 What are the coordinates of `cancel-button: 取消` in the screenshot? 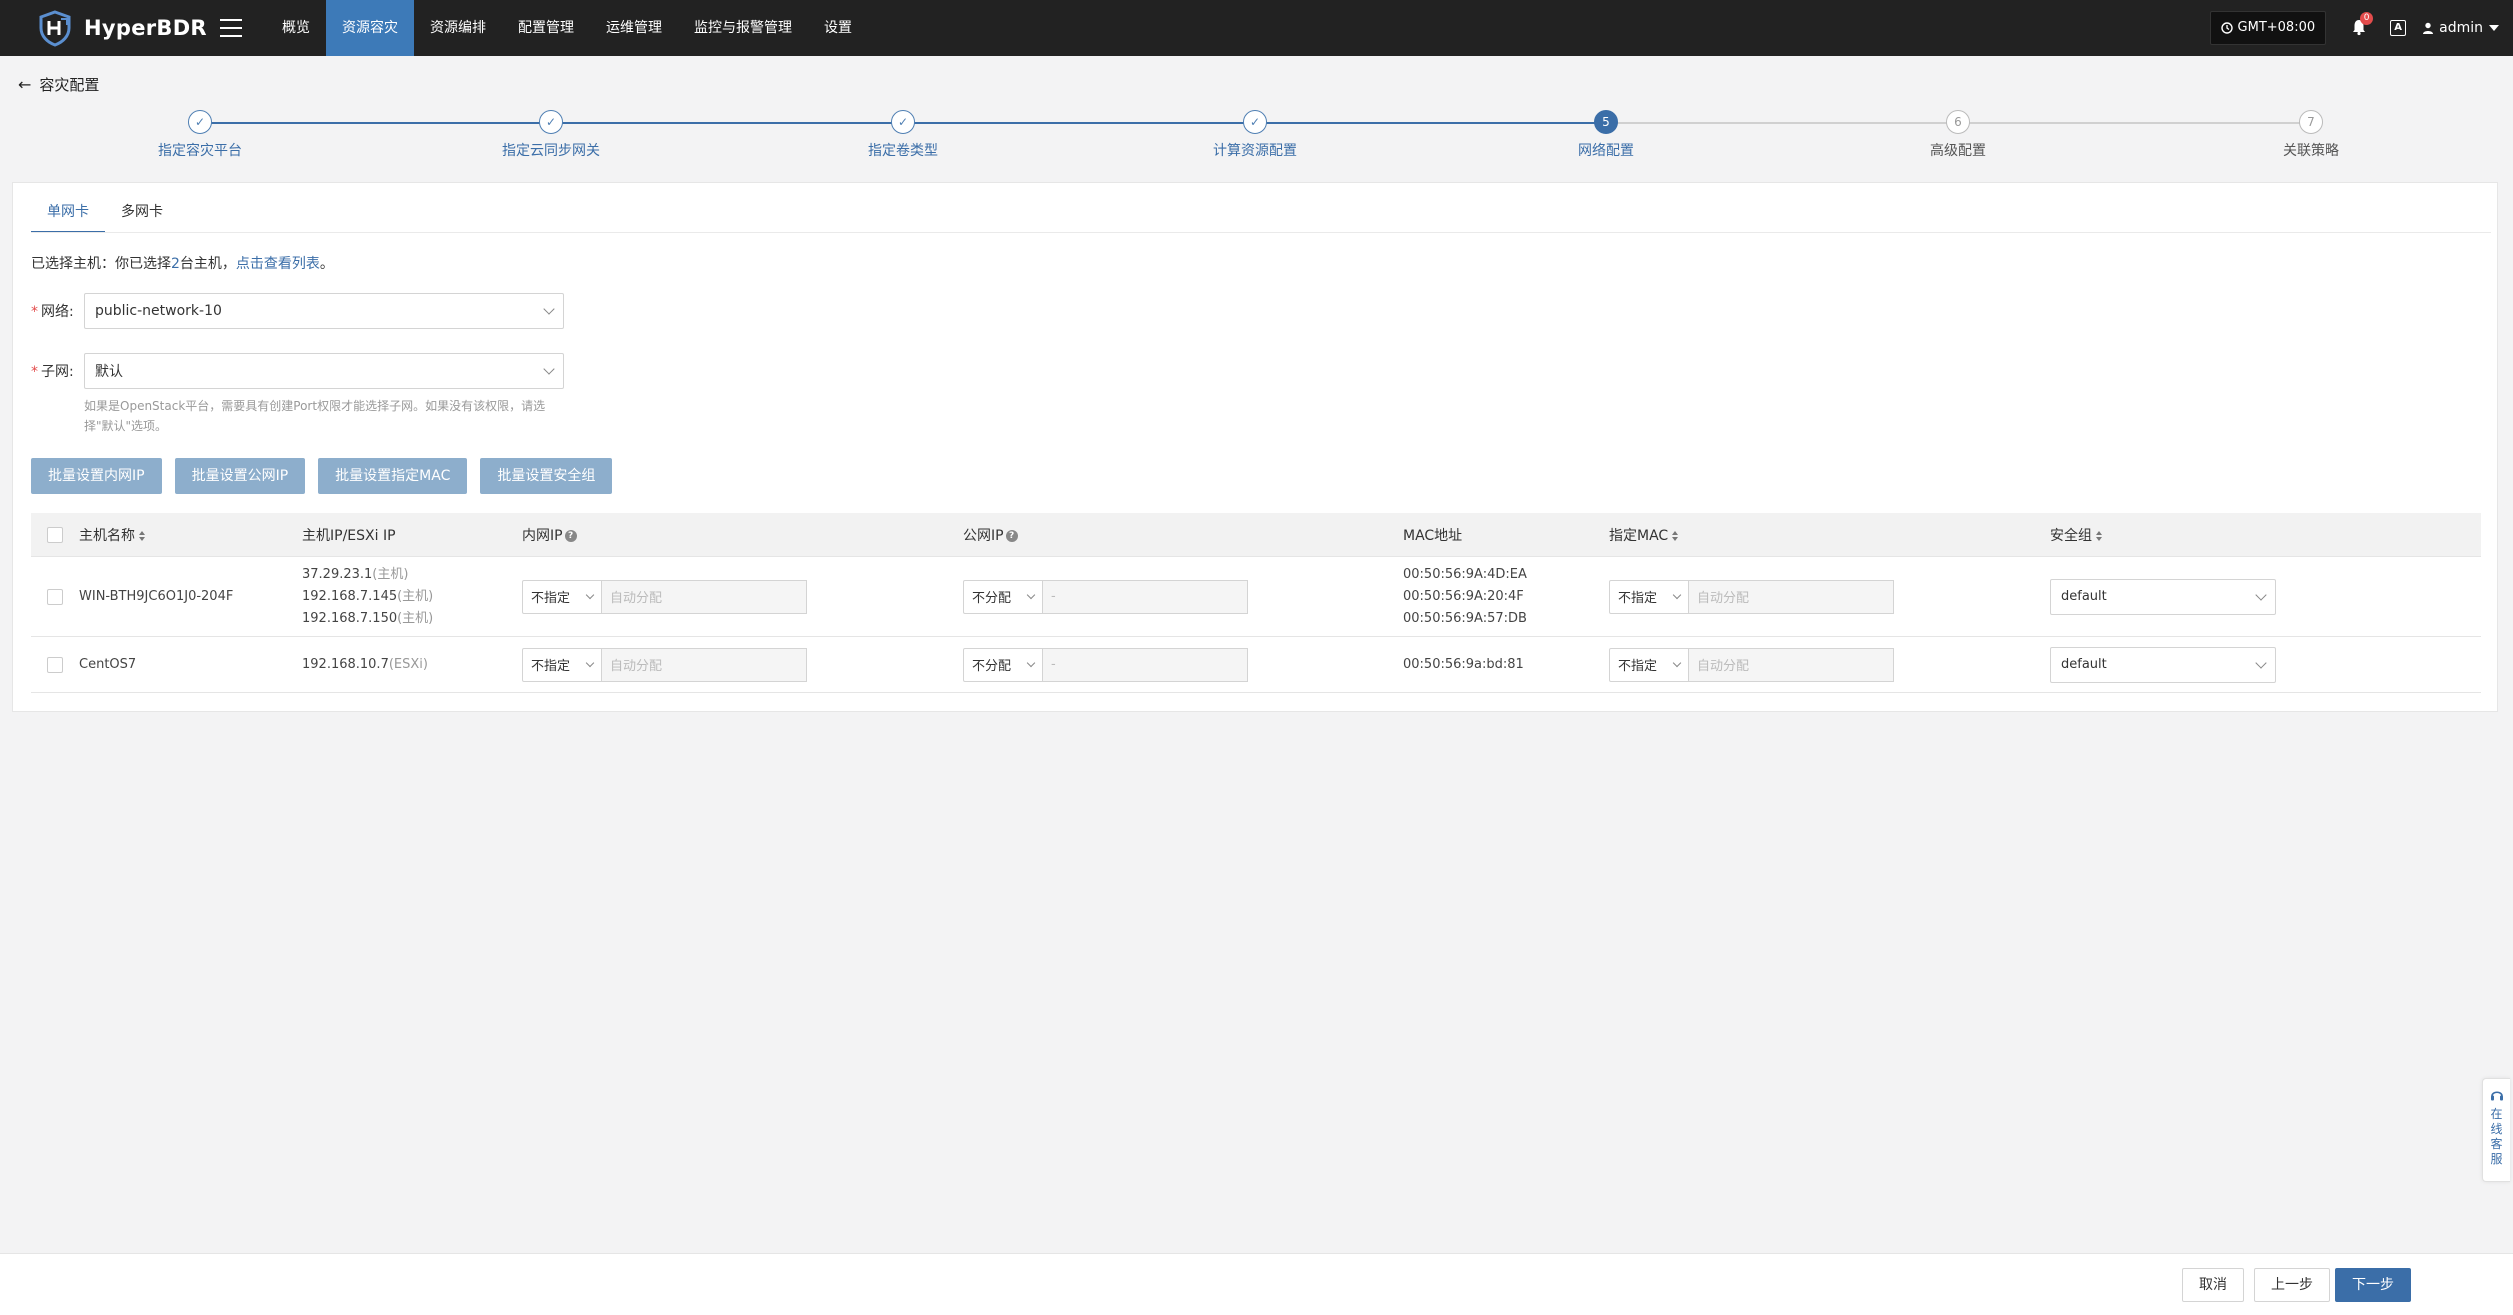 It's located at (2213, 1285).